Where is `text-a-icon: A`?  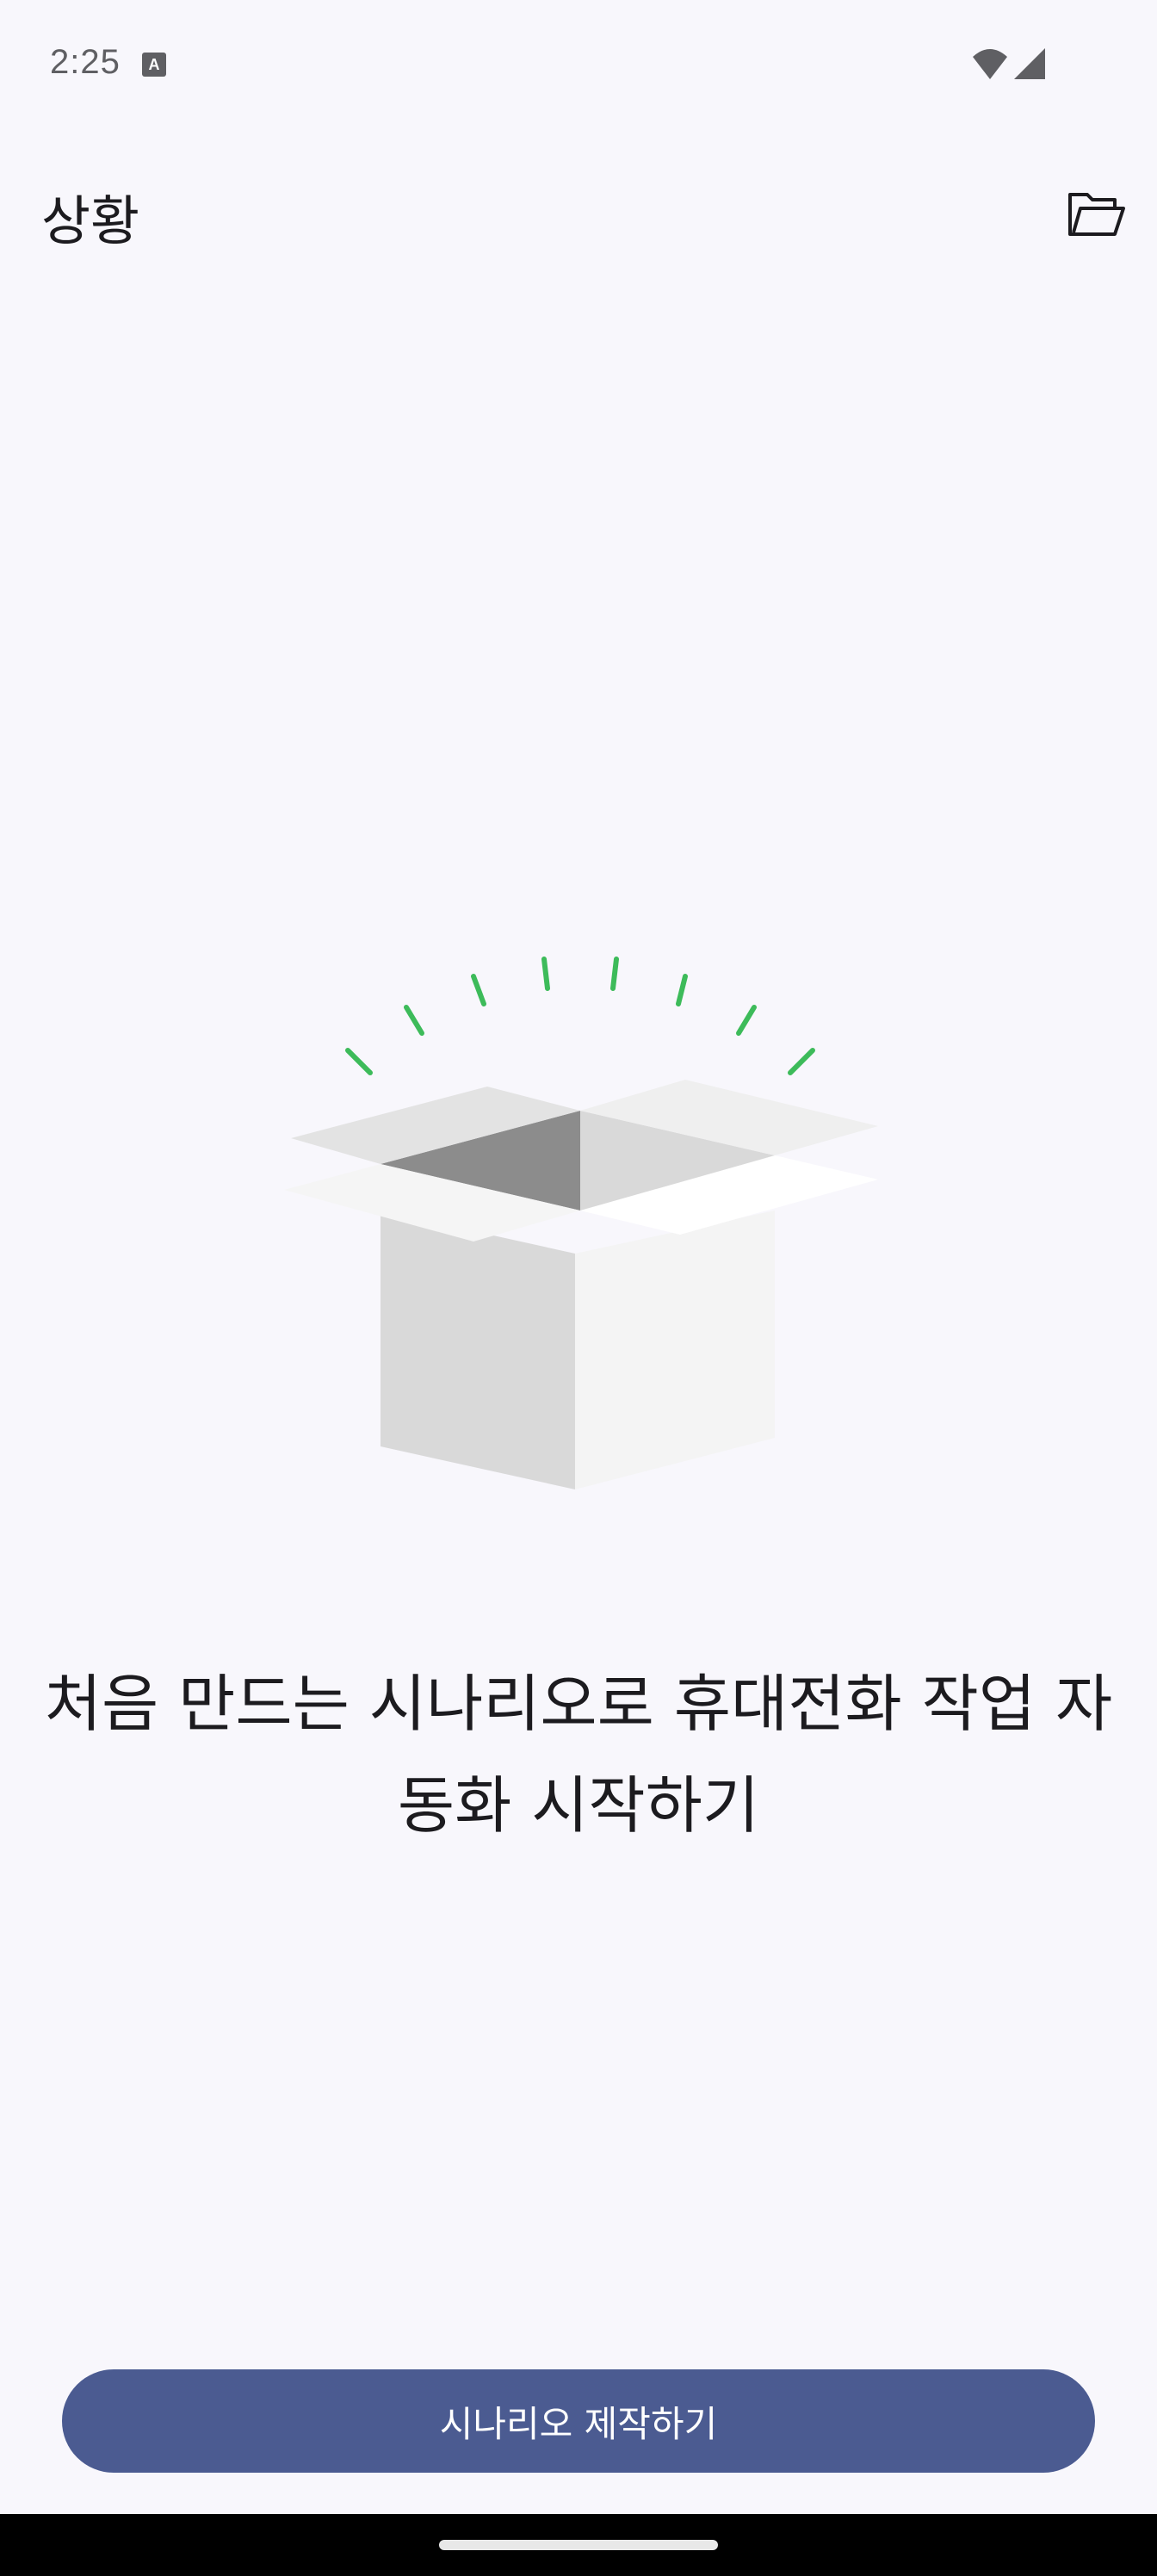
text-a-icon: A is located at coordinates (154, 65).